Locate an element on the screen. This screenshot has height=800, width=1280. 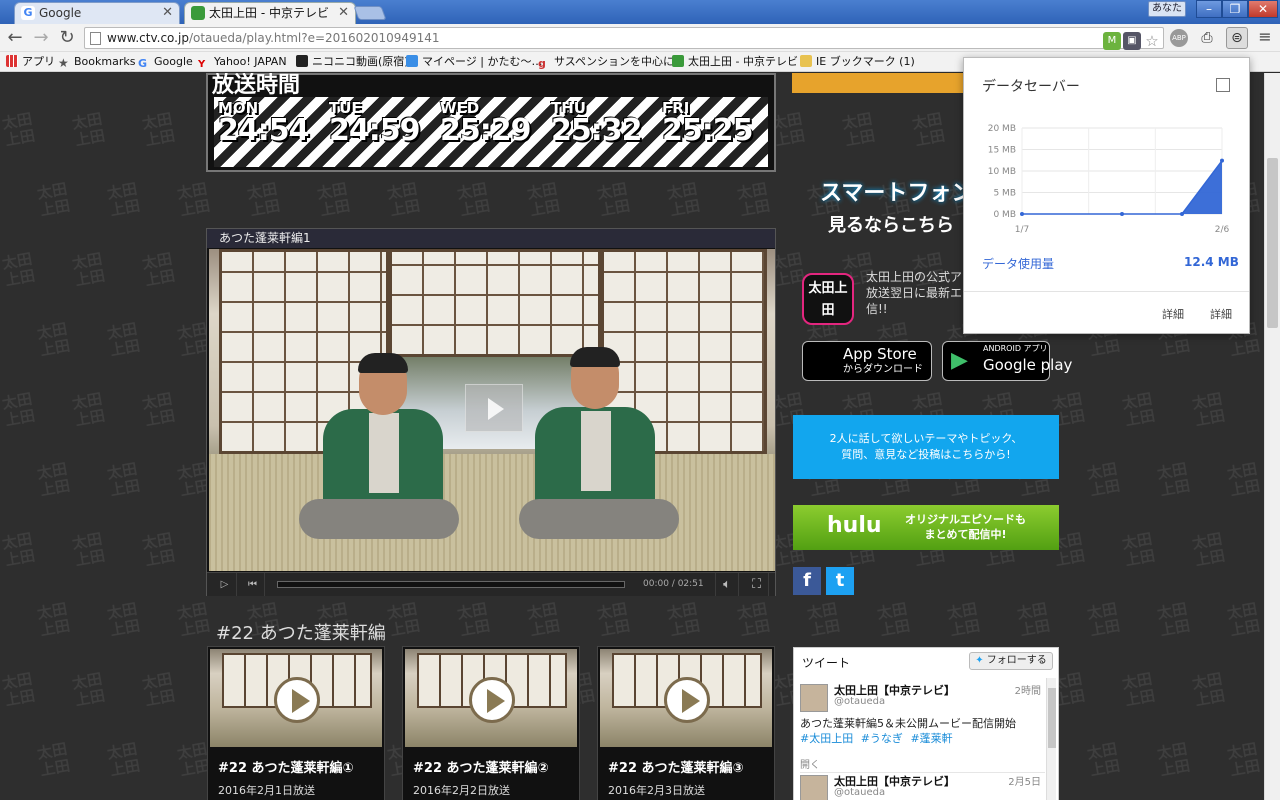
user-profile-button: あなた is located at coordinates (1167, 9).